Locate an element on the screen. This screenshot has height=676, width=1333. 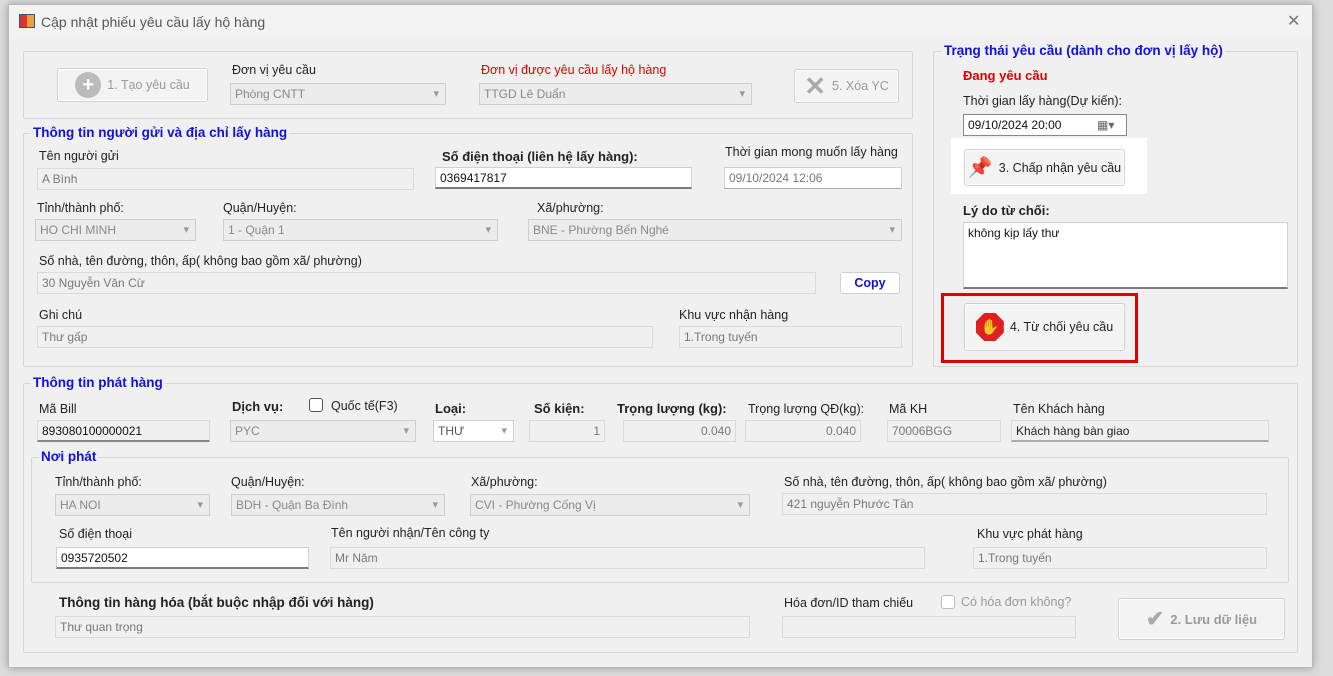
sender-province-select: HO CHI MINH is located at coordinates (115, 230).